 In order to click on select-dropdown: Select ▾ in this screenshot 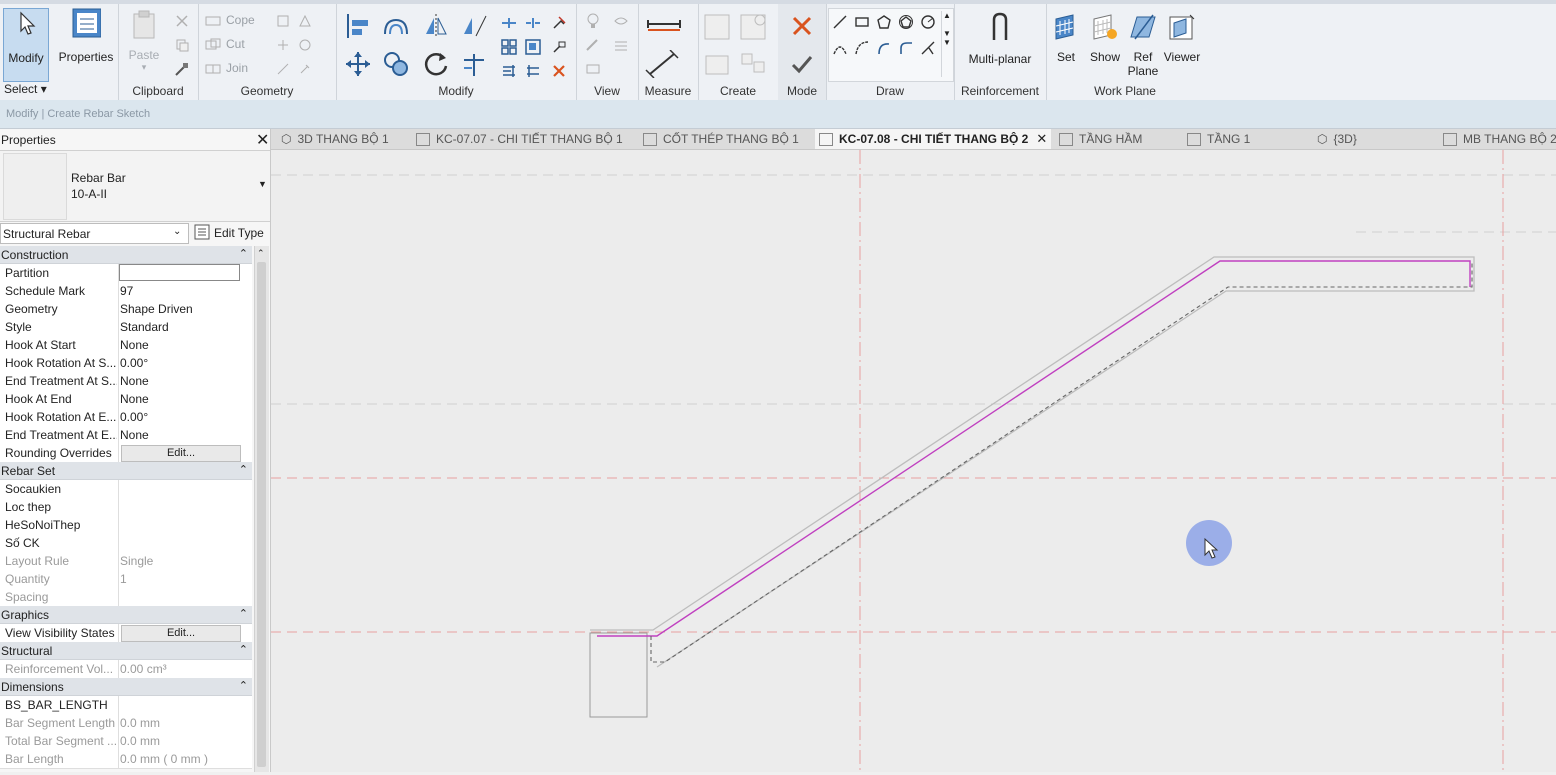, I will do `click(25, 89)`.